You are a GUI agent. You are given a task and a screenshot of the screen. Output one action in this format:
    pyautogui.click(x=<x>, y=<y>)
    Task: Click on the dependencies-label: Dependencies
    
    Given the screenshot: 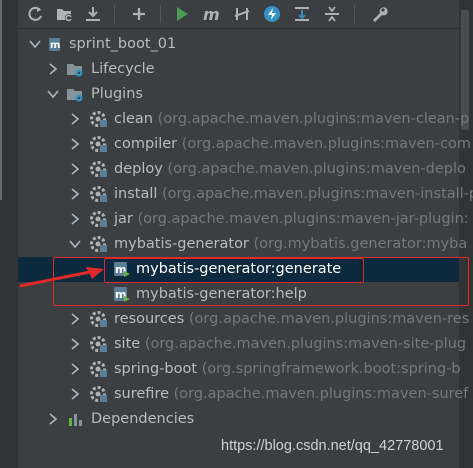 What is the action you would take?
    pyautogui.click(x=143, y=419)
    